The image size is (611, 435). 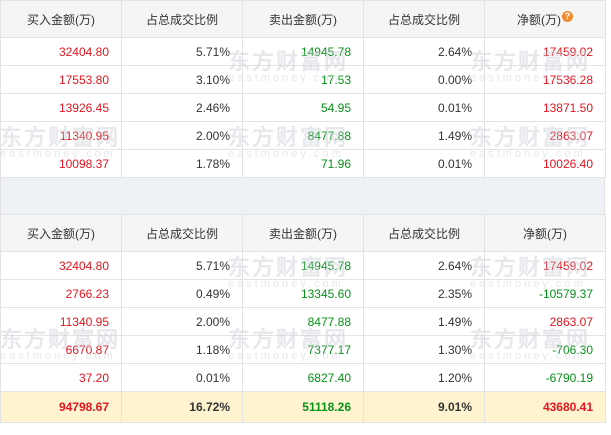 I want to click on table-separator, so click(x=302, y=196).